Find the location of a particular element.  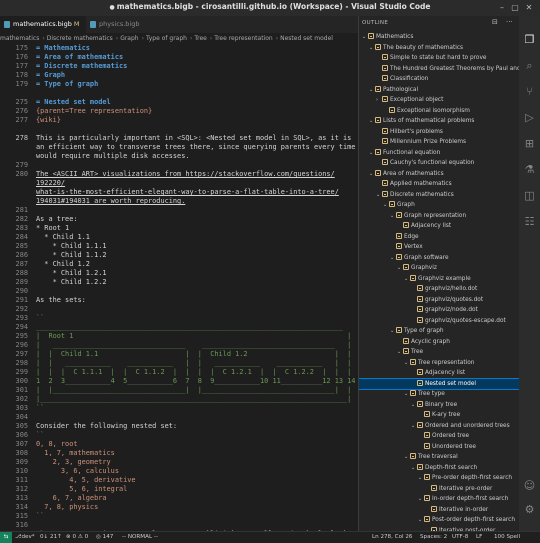

remote-icon: ⇆ is located at coordinates (6, 537).